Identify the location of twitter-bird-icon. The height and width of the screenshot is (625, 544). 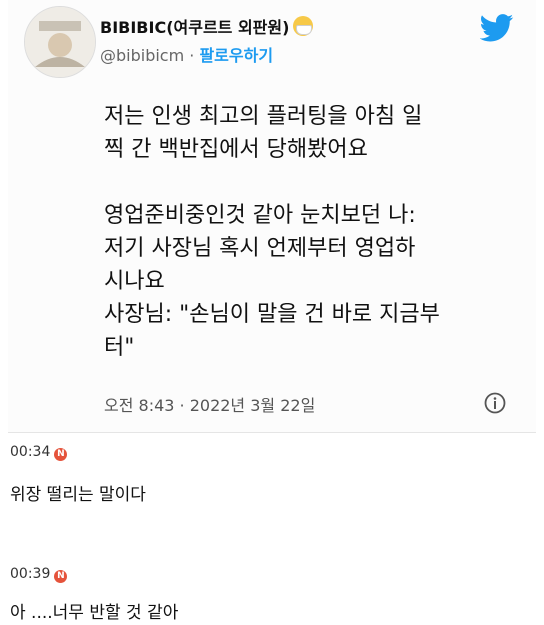
(497, 28).